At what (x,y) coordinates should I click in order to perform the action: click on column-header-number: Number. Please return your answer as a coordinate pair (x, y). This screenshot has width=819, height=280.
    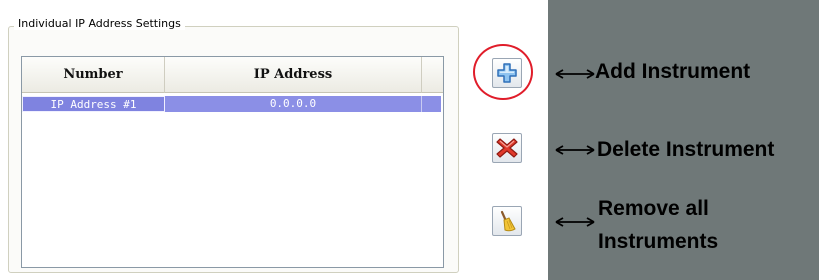
    Looking at the image, I should click on (93, 75).